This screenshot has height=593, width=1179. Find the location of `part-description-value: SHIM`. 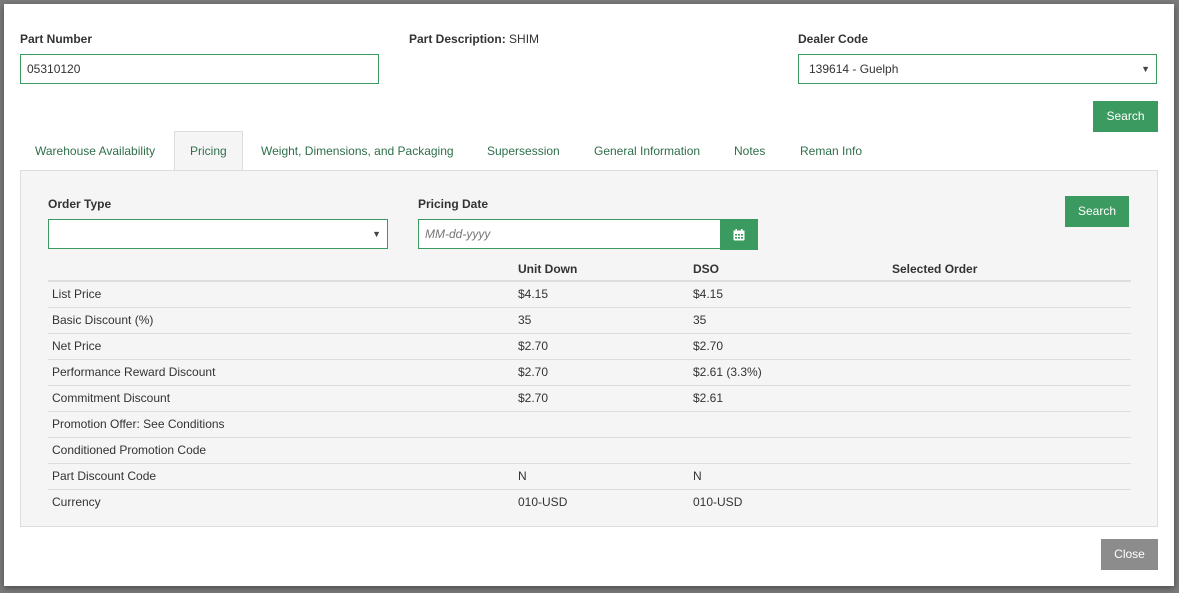

part-description-value: SHIM is located at coordinates (524, 39).